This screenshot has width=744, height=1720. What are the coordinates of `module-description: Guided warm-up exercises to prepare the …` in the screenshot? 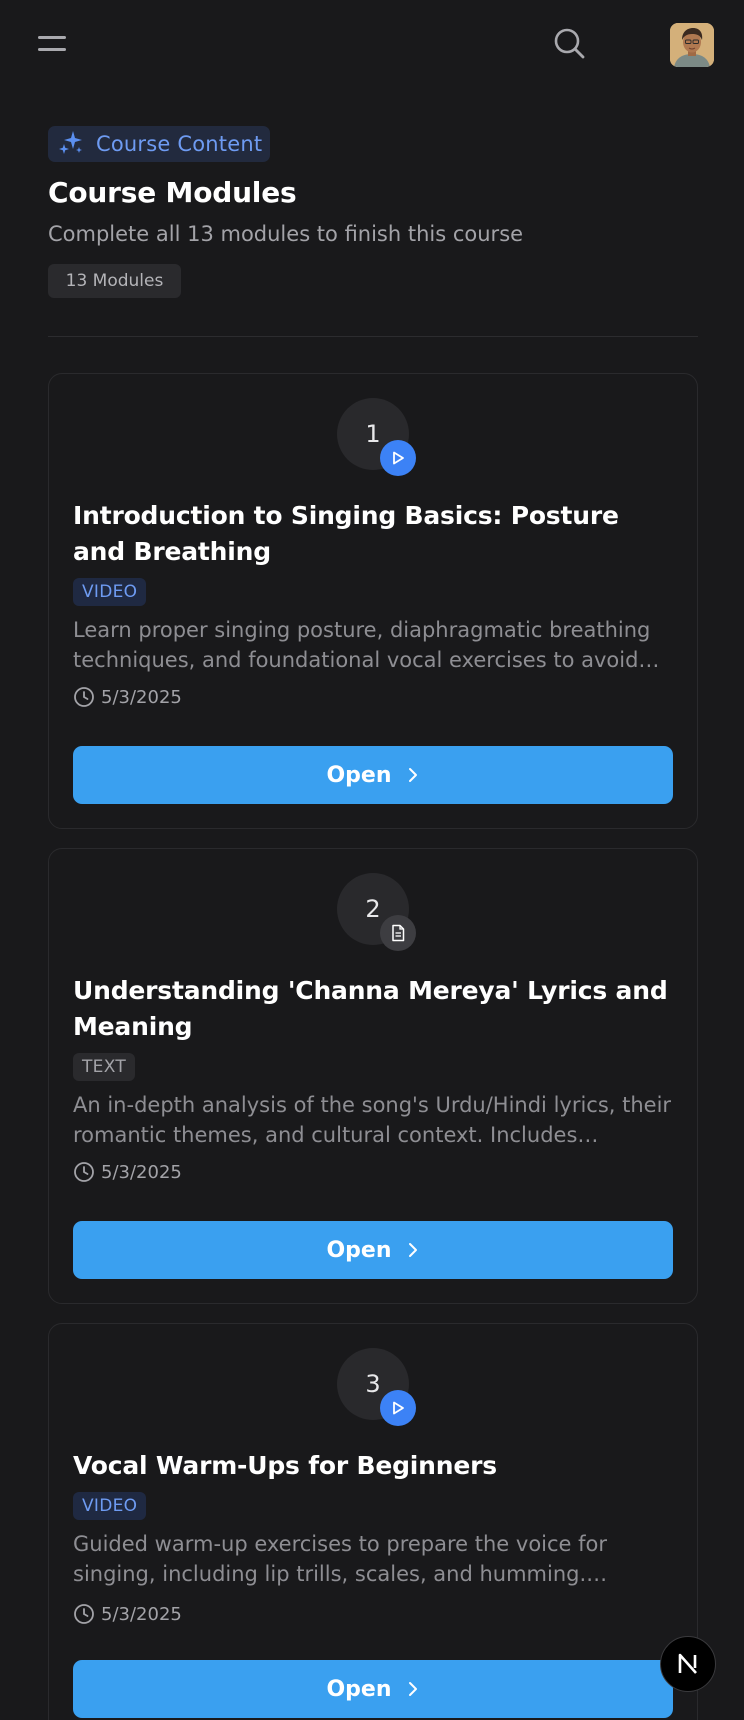 It's located at (340, 1559).